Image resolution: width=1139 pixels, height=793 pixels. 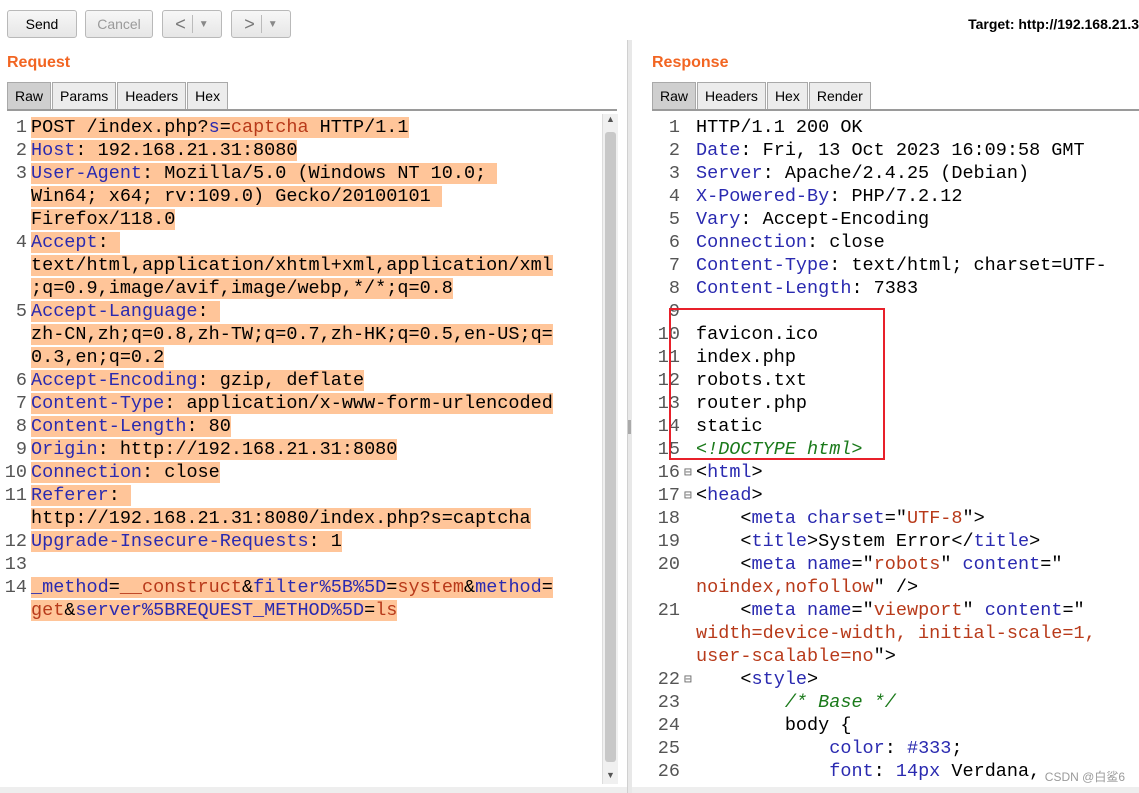 What do you see at coordinates (990, 771) in the screenshot?
I see `code-token: Verdana,` at bounding box center [990, 771].